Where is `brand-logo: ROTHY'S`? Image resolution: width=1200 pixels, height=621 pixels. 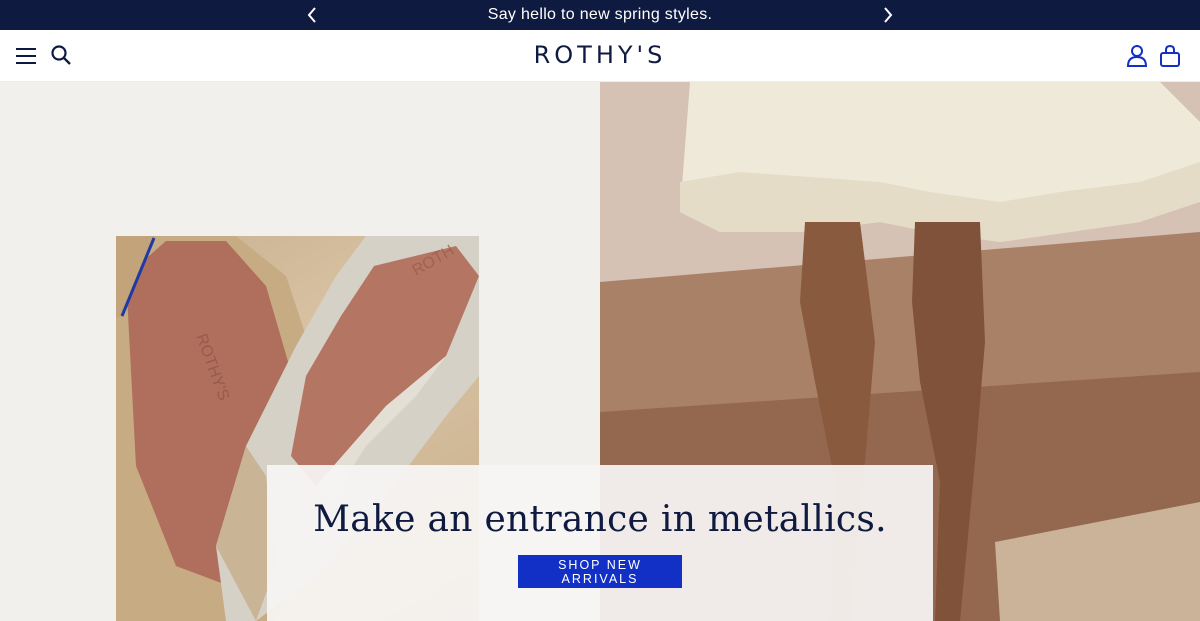
brand-logo: ROTHY'S is located at coordinates (600, 55).